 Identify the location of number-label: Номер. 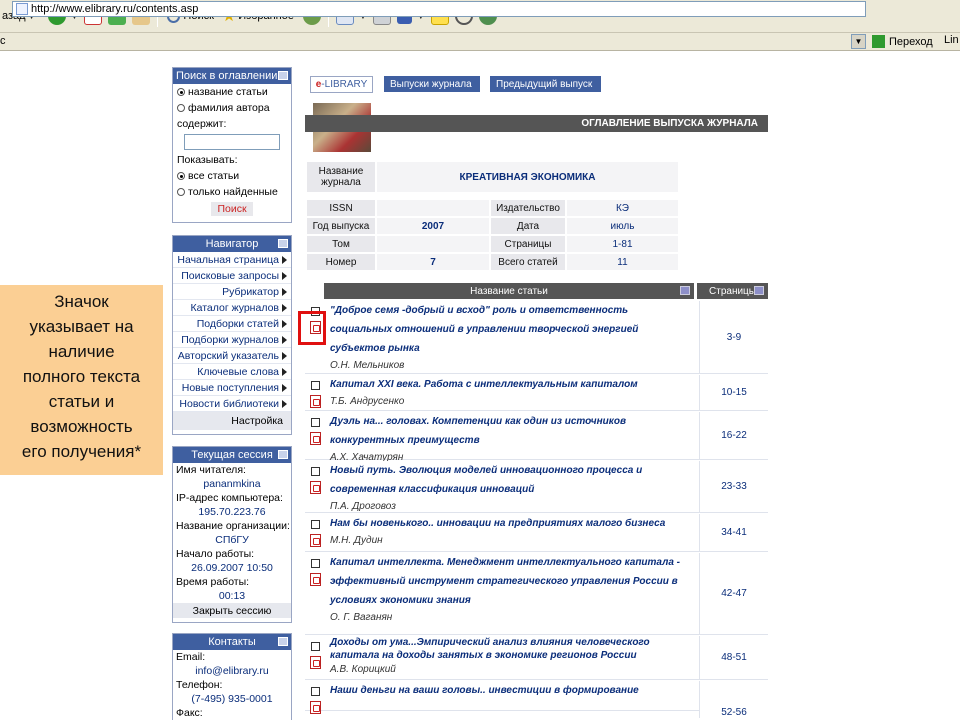
(341, 262).